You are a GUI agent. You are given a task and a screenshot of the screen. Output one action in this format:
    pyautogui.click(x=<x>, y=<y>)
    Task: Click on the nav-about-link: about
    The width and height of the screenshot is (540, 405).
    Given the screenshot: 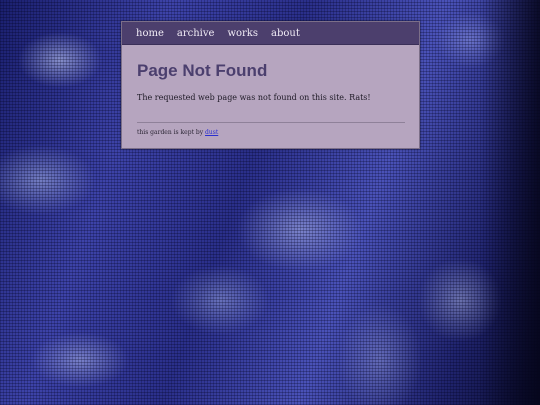 What is the action you would take?
    pyautogui.click(x=285, y=33)
    